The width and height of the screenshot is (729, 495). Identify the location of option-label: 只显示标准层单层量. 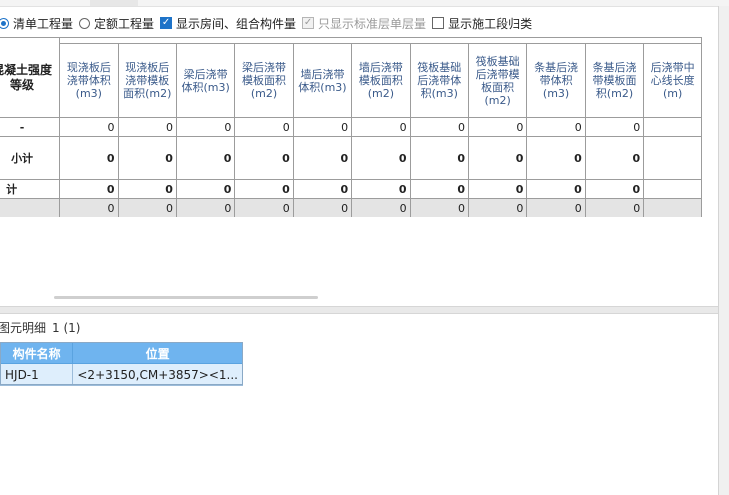
(372, 23).